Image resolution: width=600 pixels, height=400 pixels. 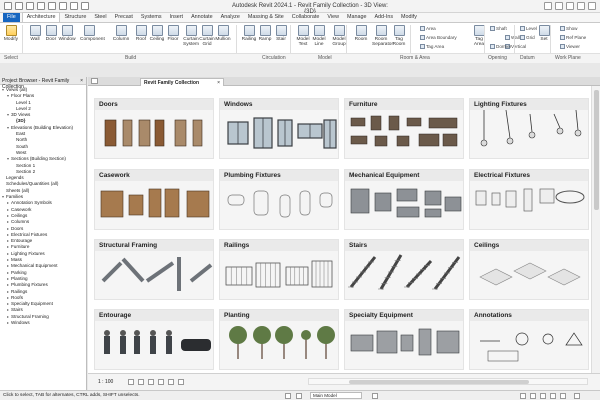 I want to click on small-tool-tag-area: Tag Area, so click(x=432, y=47).